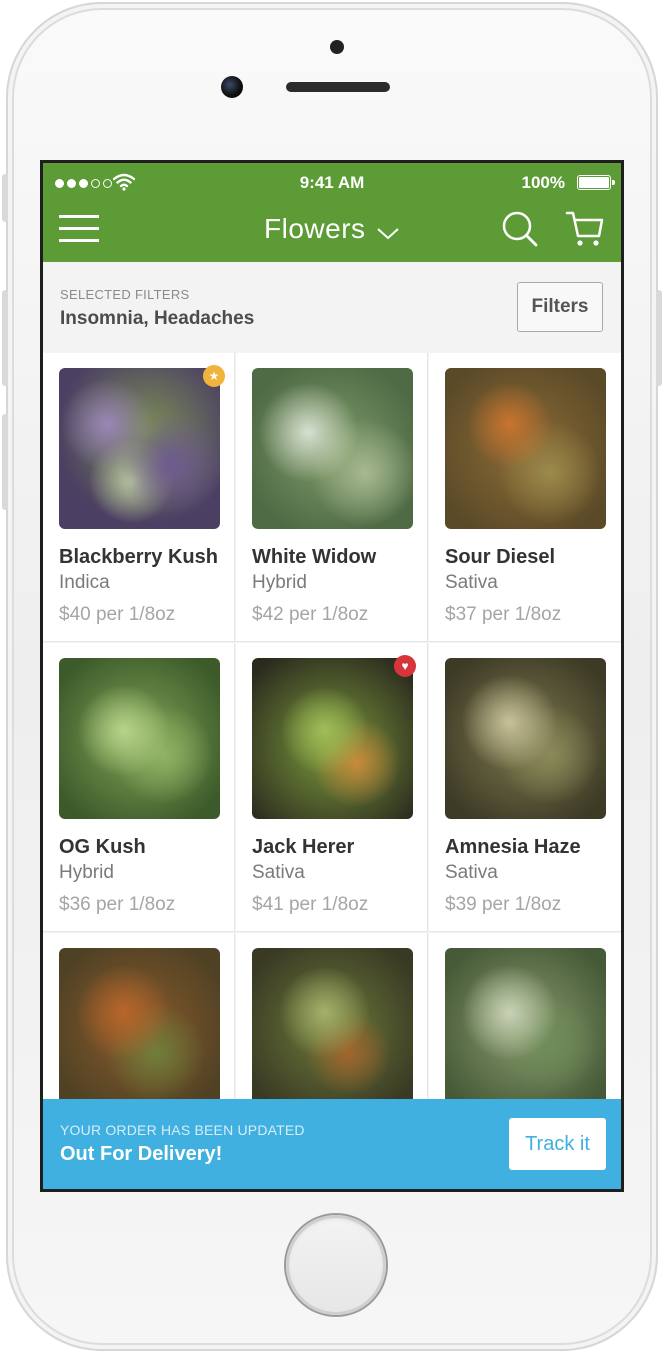 Image resolution: width=664 pixels, height=1353 pixels. Describe the element at coordinates (585, 229) in the screenshot. I see `cart-icon` at that location.